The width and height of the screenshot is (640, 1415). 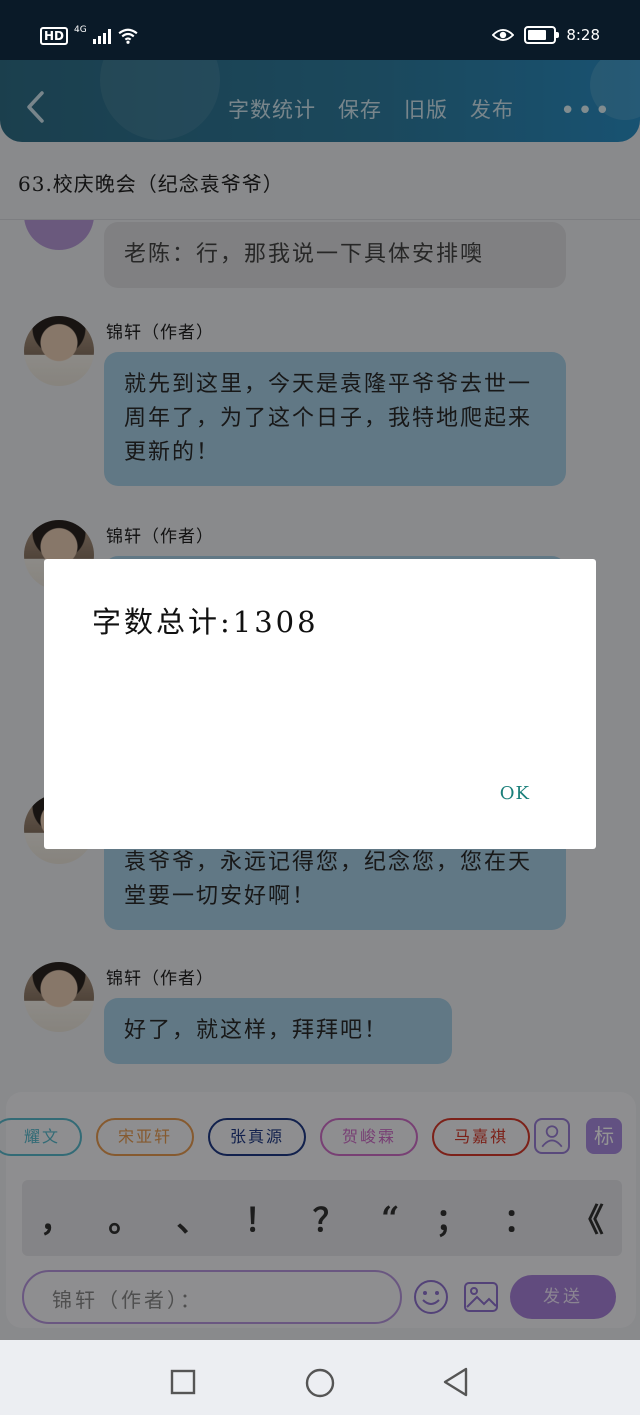 What do you see at coordinates (80, 30) in the screenshot?
I see `network-type: 4G` at bounding box center [80, 30].